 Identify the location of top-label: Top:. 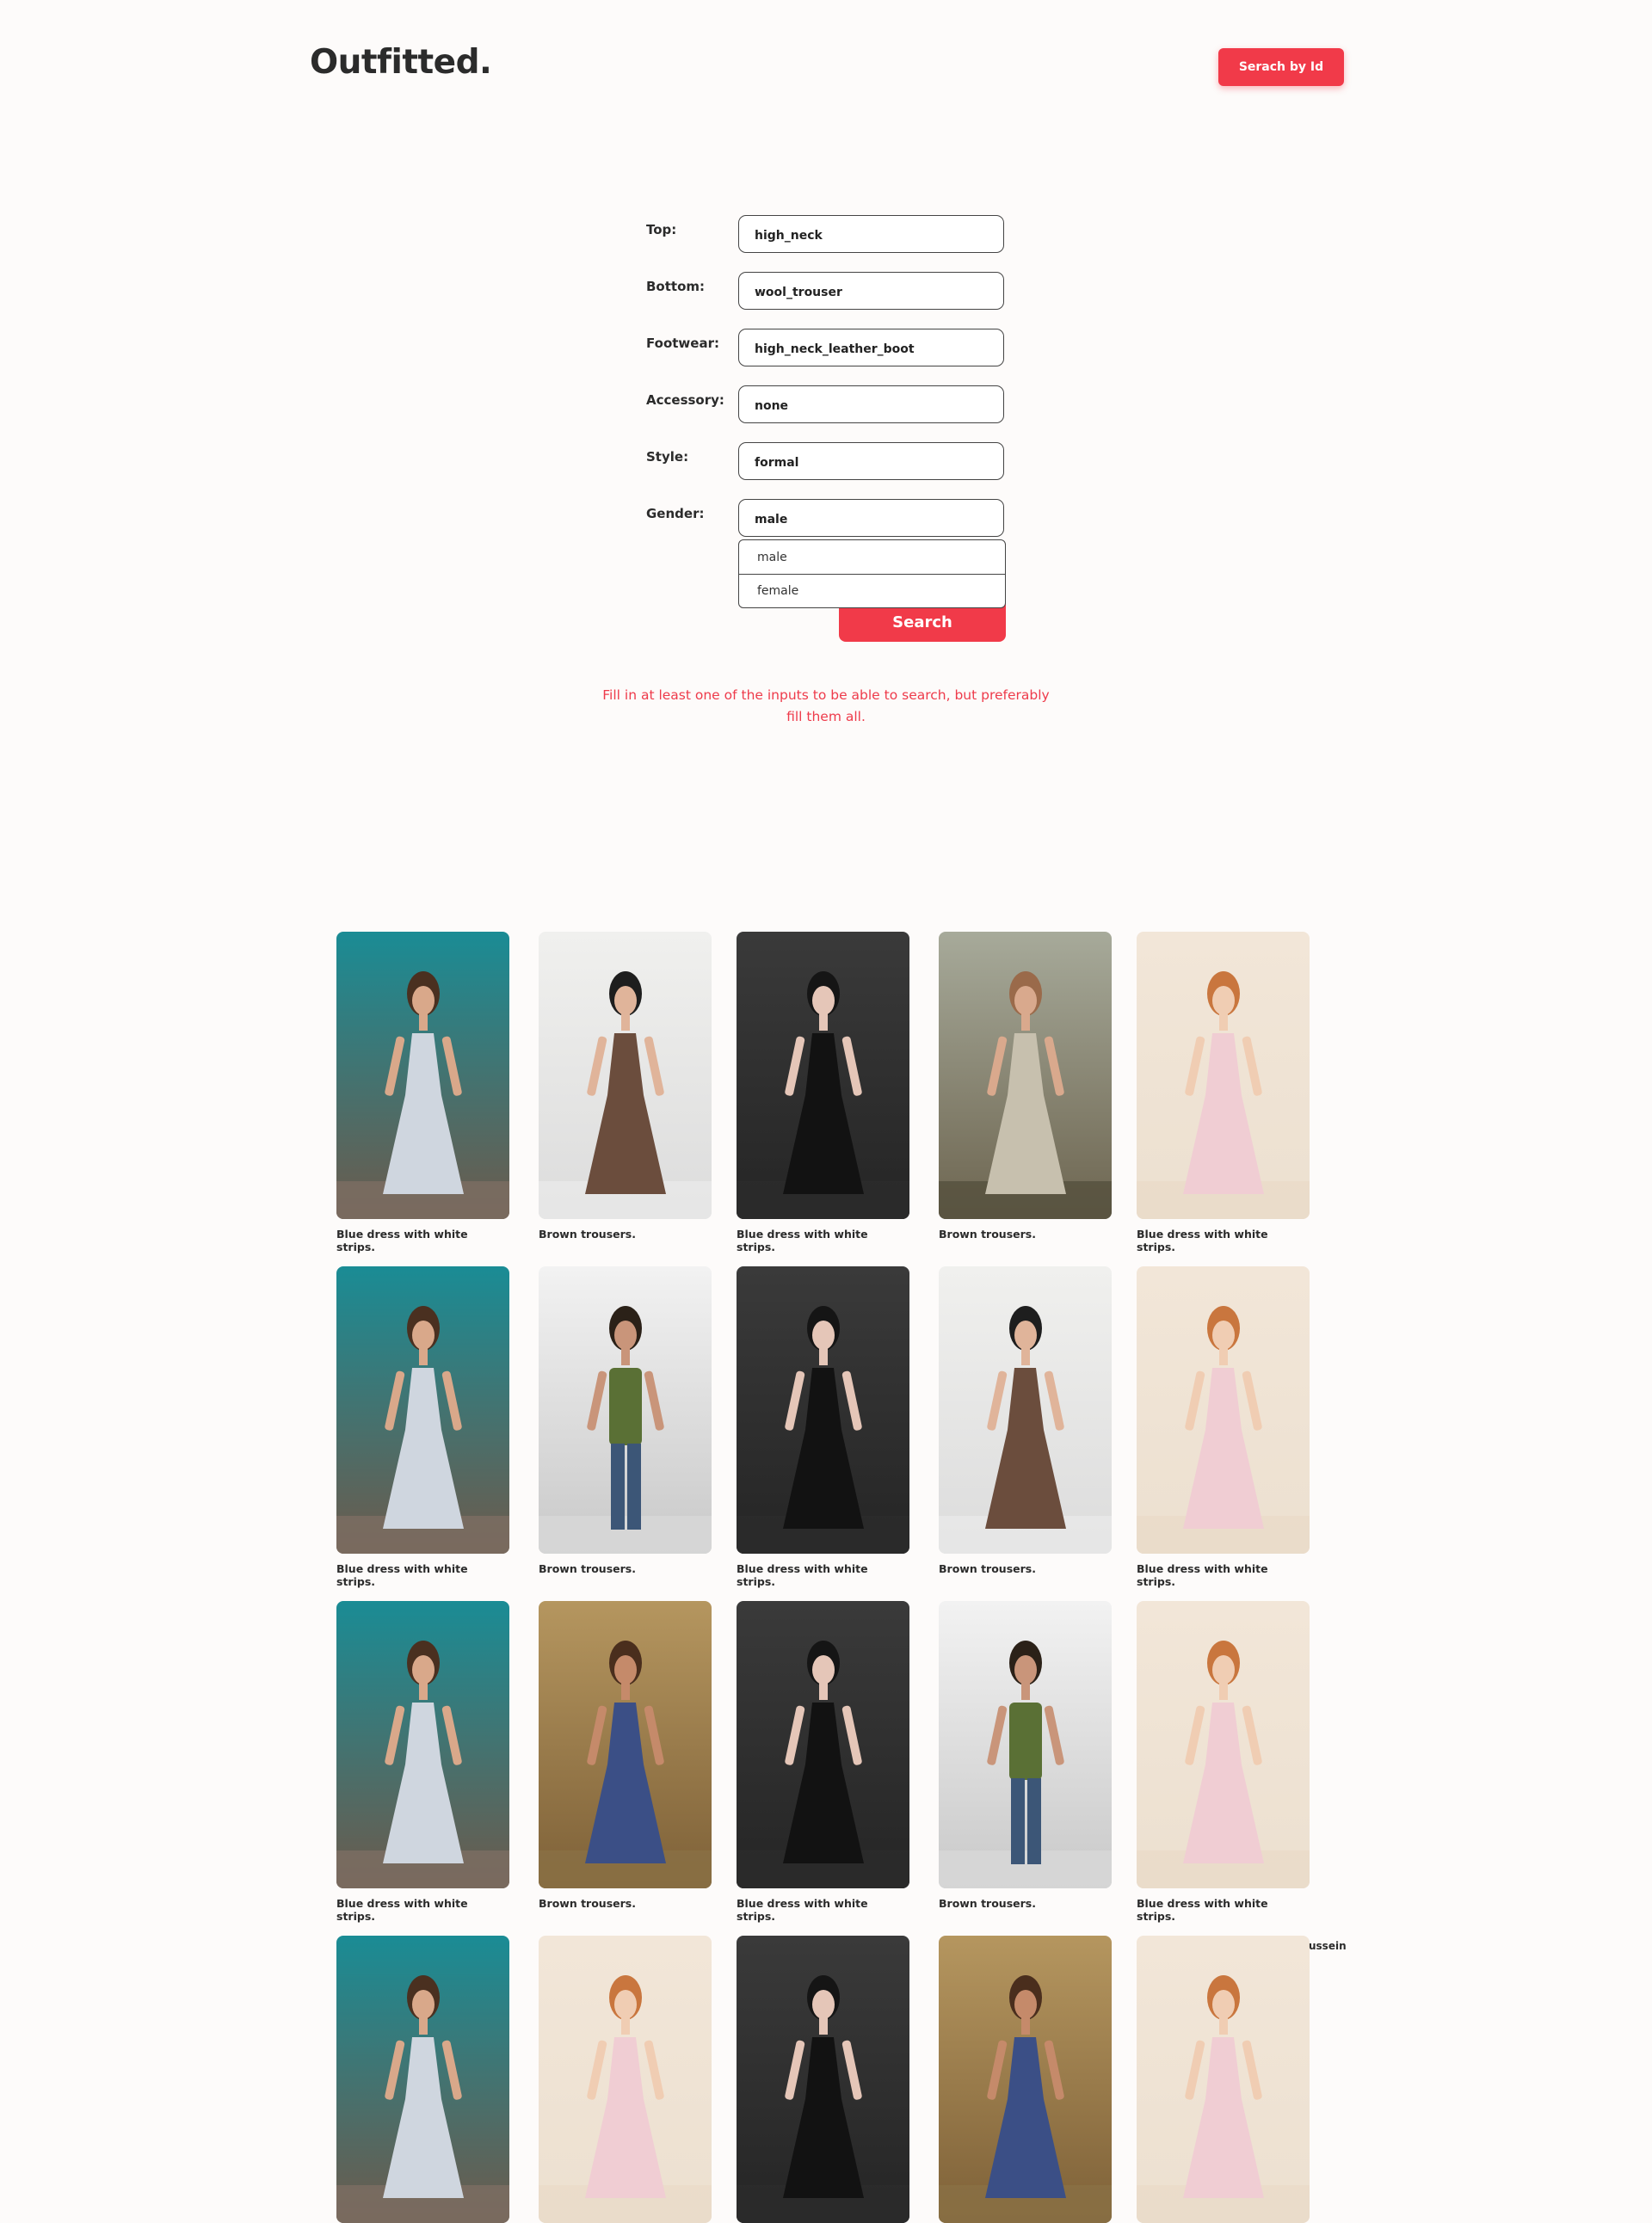
(661, 230).